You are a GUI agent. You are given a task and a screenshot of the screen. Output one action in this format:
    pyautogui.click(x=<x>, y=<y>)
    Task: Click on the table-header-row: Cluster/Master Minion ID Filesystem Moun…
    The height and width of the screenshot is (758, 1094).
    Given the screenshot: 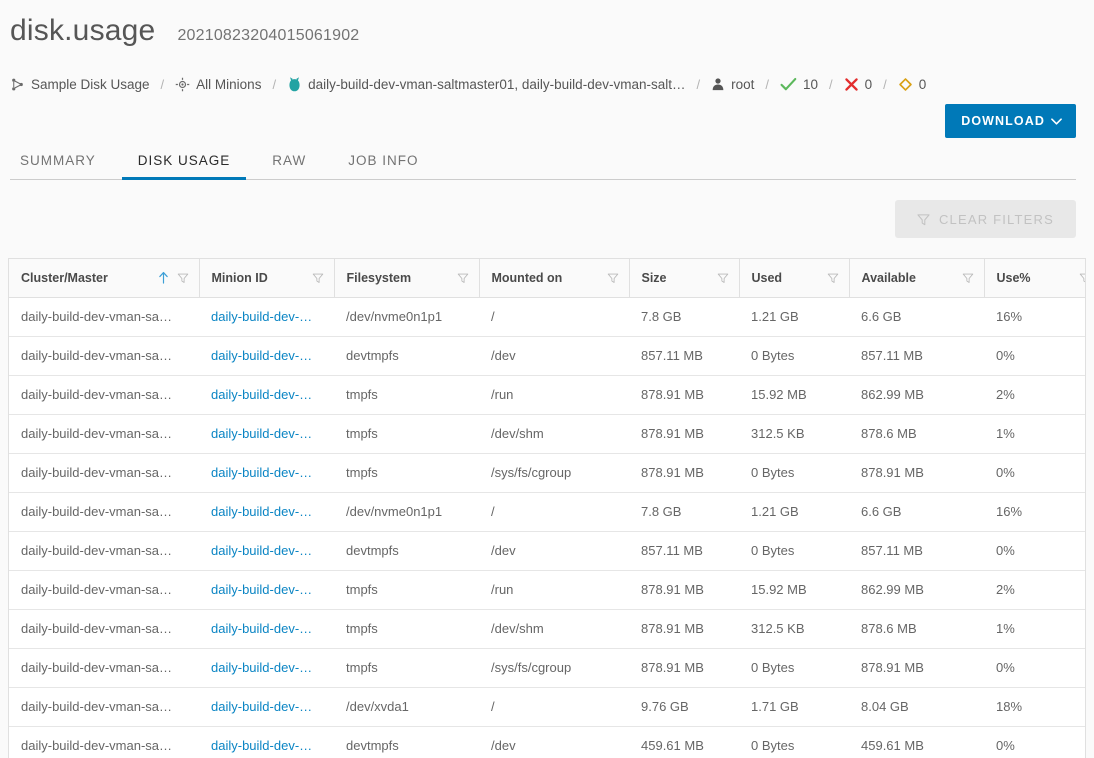 What is the action you would take?
    pyautogui.click(x=547, y=278)
    